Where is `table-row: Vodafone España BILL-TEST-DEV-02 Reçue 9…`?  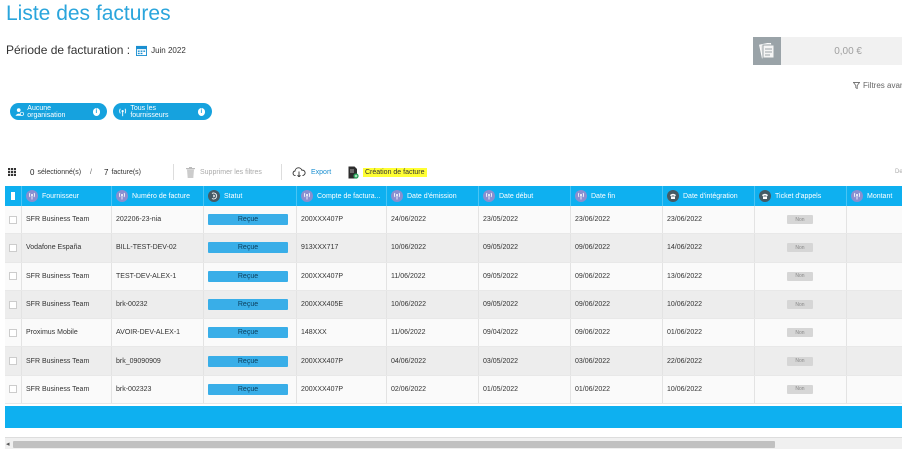 table-row: Vodafone España BILL-TEST-DEV-02 Reçue 9… is located at coordinates (453, 248).